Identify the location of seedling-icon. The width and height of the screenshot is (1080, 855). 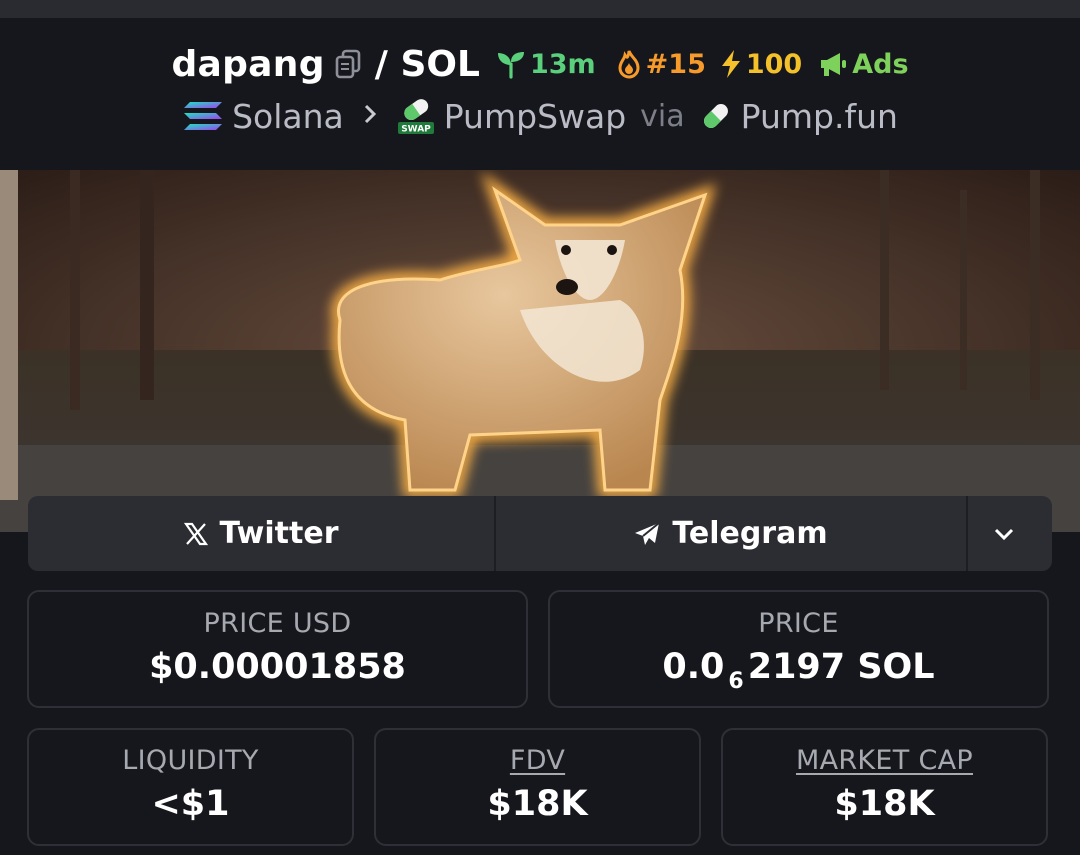
(510, 65).